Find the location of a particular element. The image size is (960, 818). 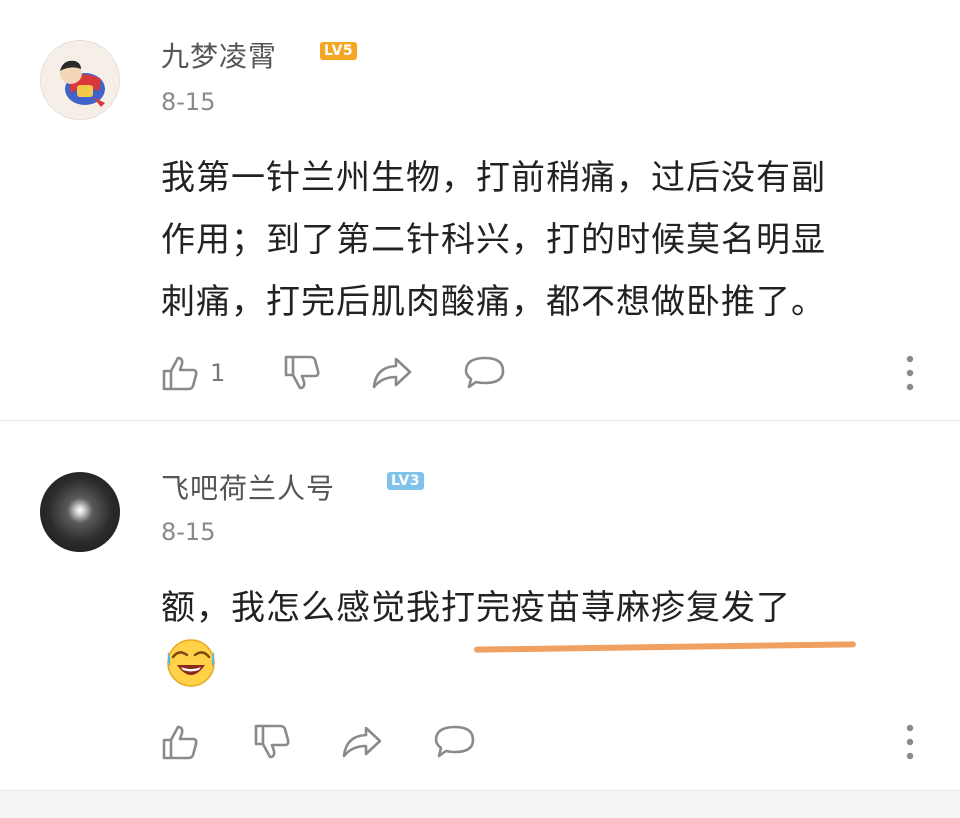

comment-text-line: 作用；到了第二针科兴，打的时候莫名明显 is located at coordinates (493, 240).